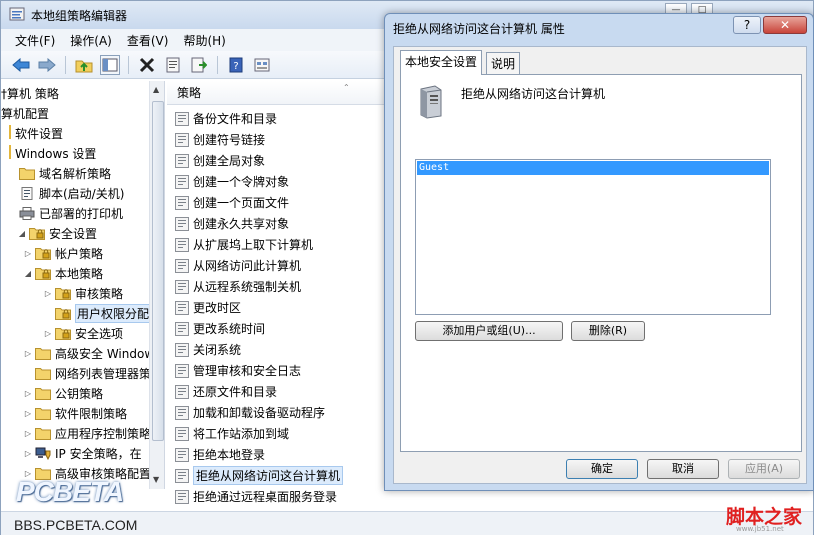 This screenshot has width=814, height=535. What do you see at coordinates (156, 479) in the screenshot?
I see `scroll-down-icon: ▼` at bounding box center [156, 479].